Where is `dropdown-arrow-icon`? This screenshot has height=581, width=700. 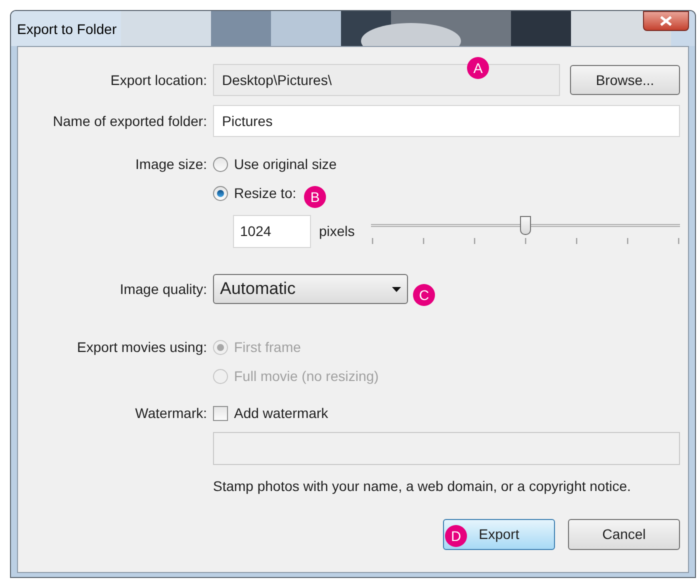
dropdown-arrow-icon is located at coordinates (396, 289).